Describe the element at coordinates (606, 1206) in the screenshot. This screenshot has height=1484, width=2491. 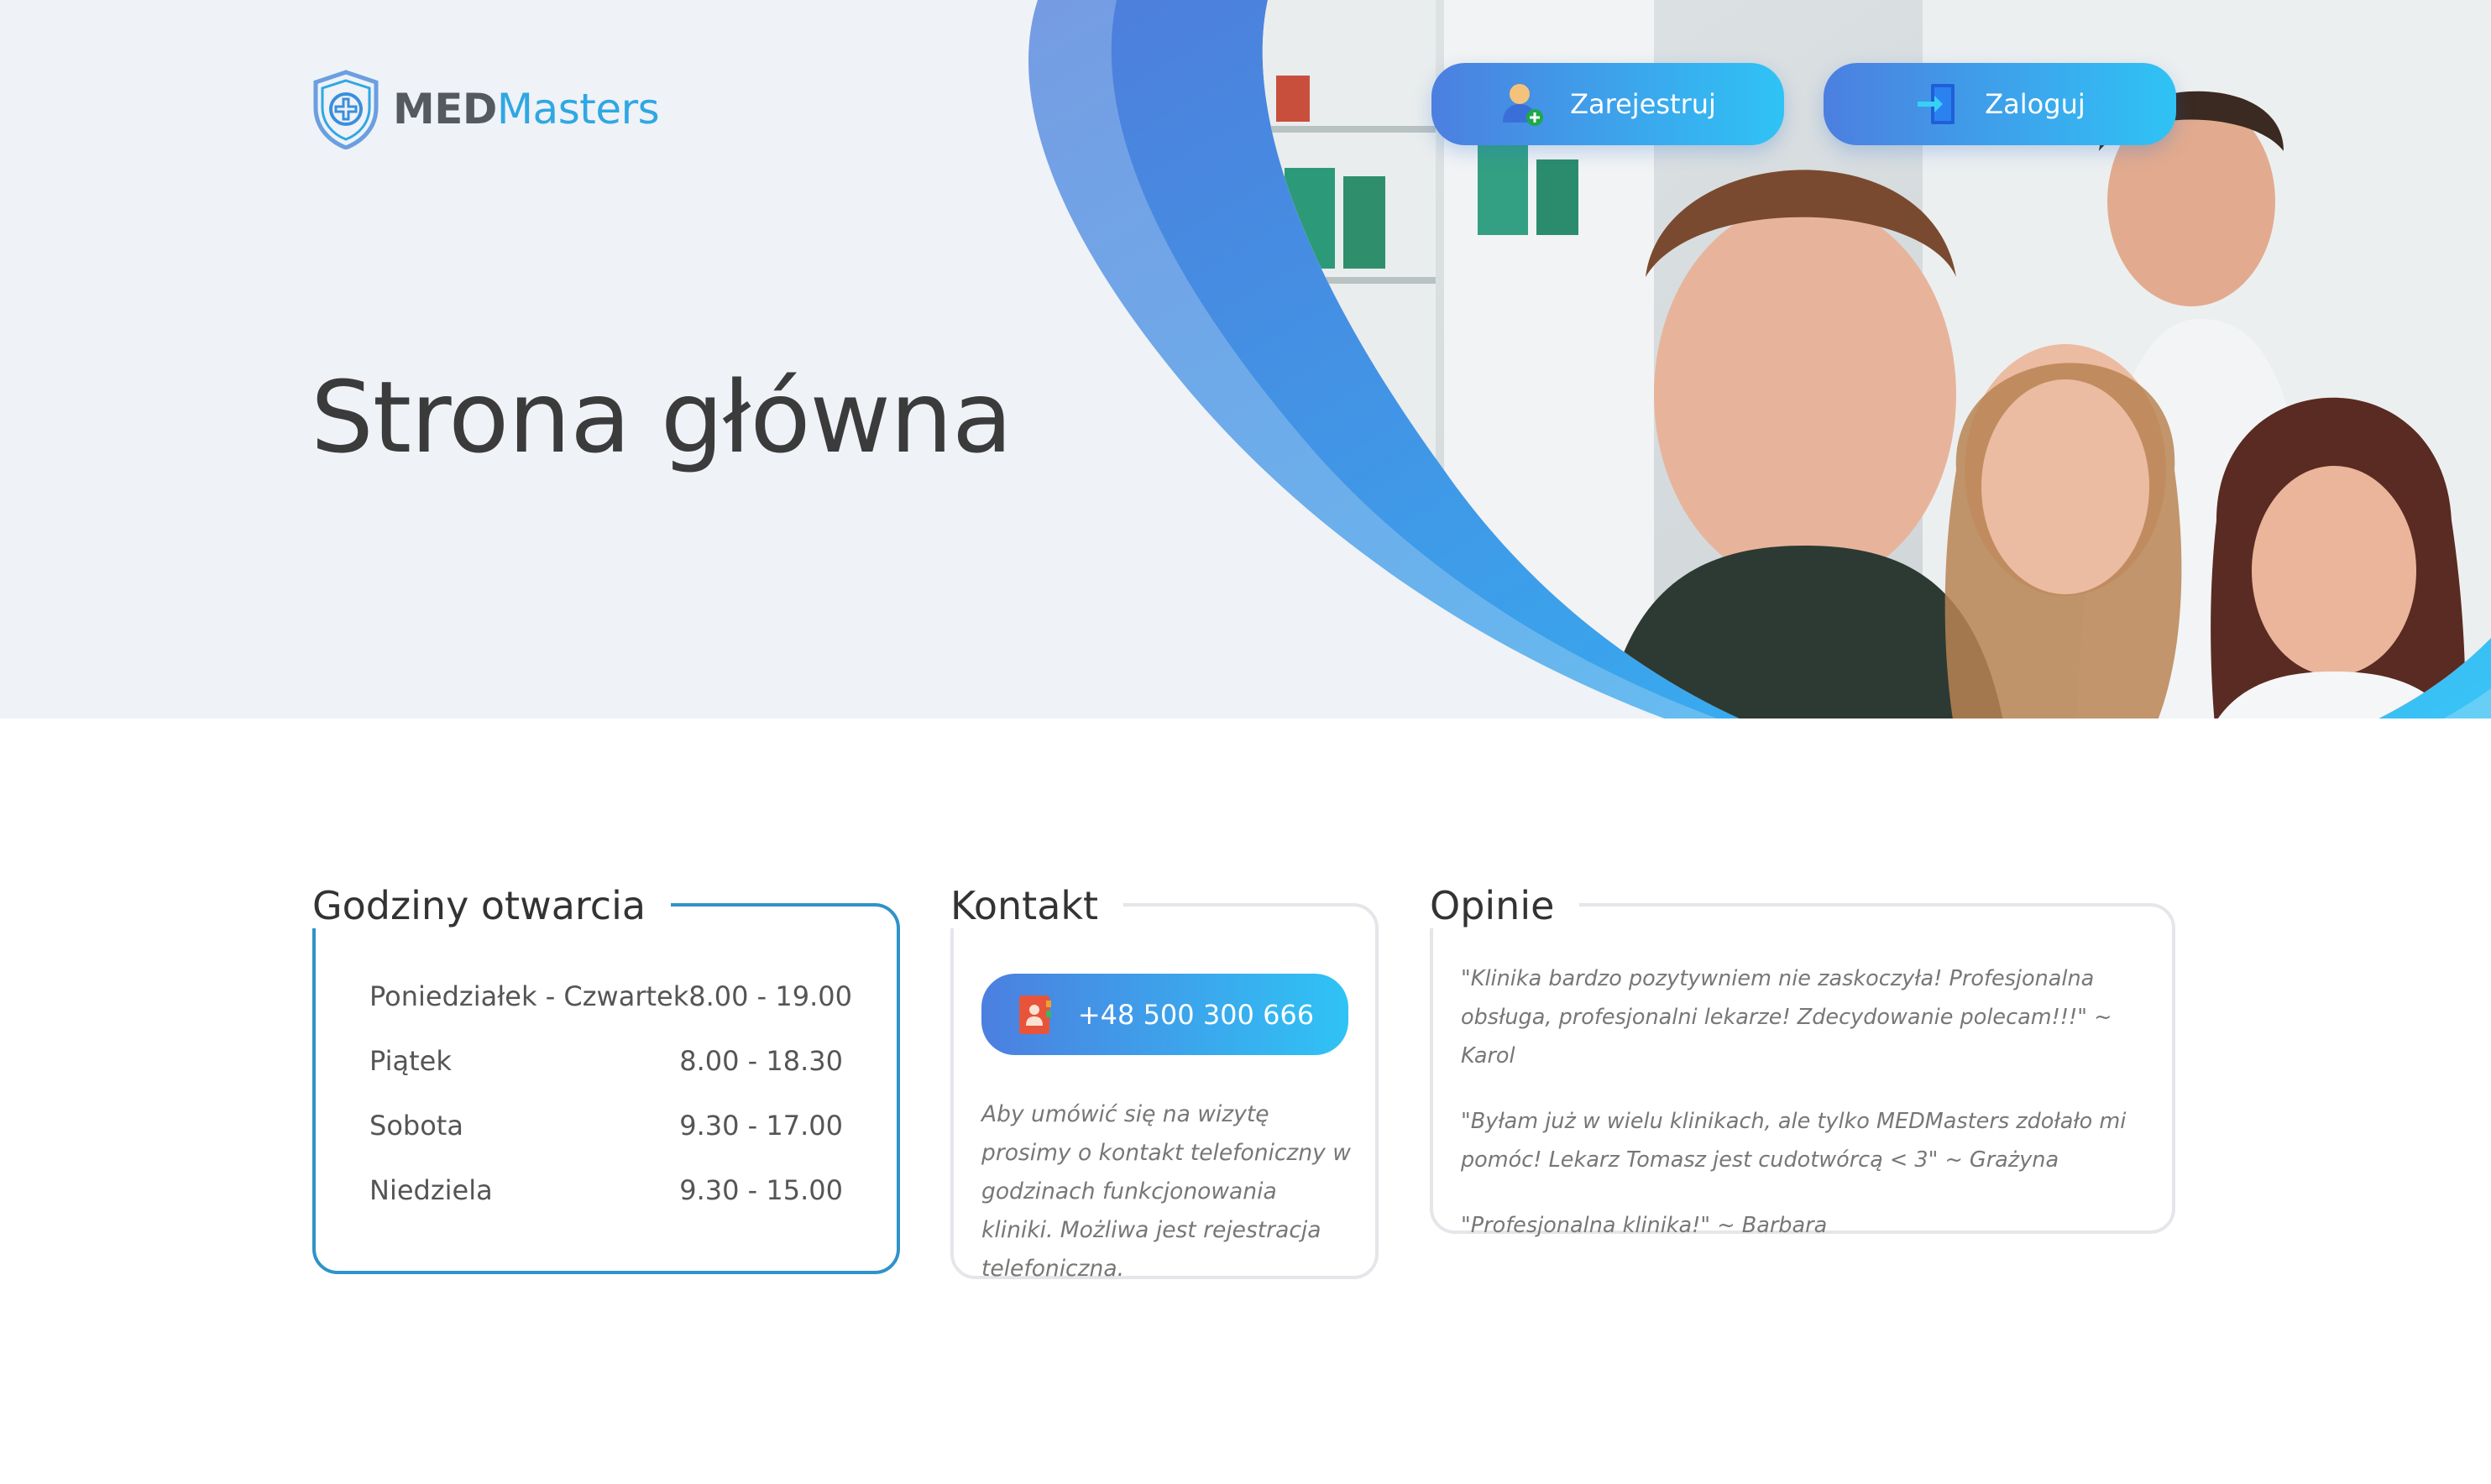
I see `hours-row: Niedziela 9.30 - 15.00` at that location.